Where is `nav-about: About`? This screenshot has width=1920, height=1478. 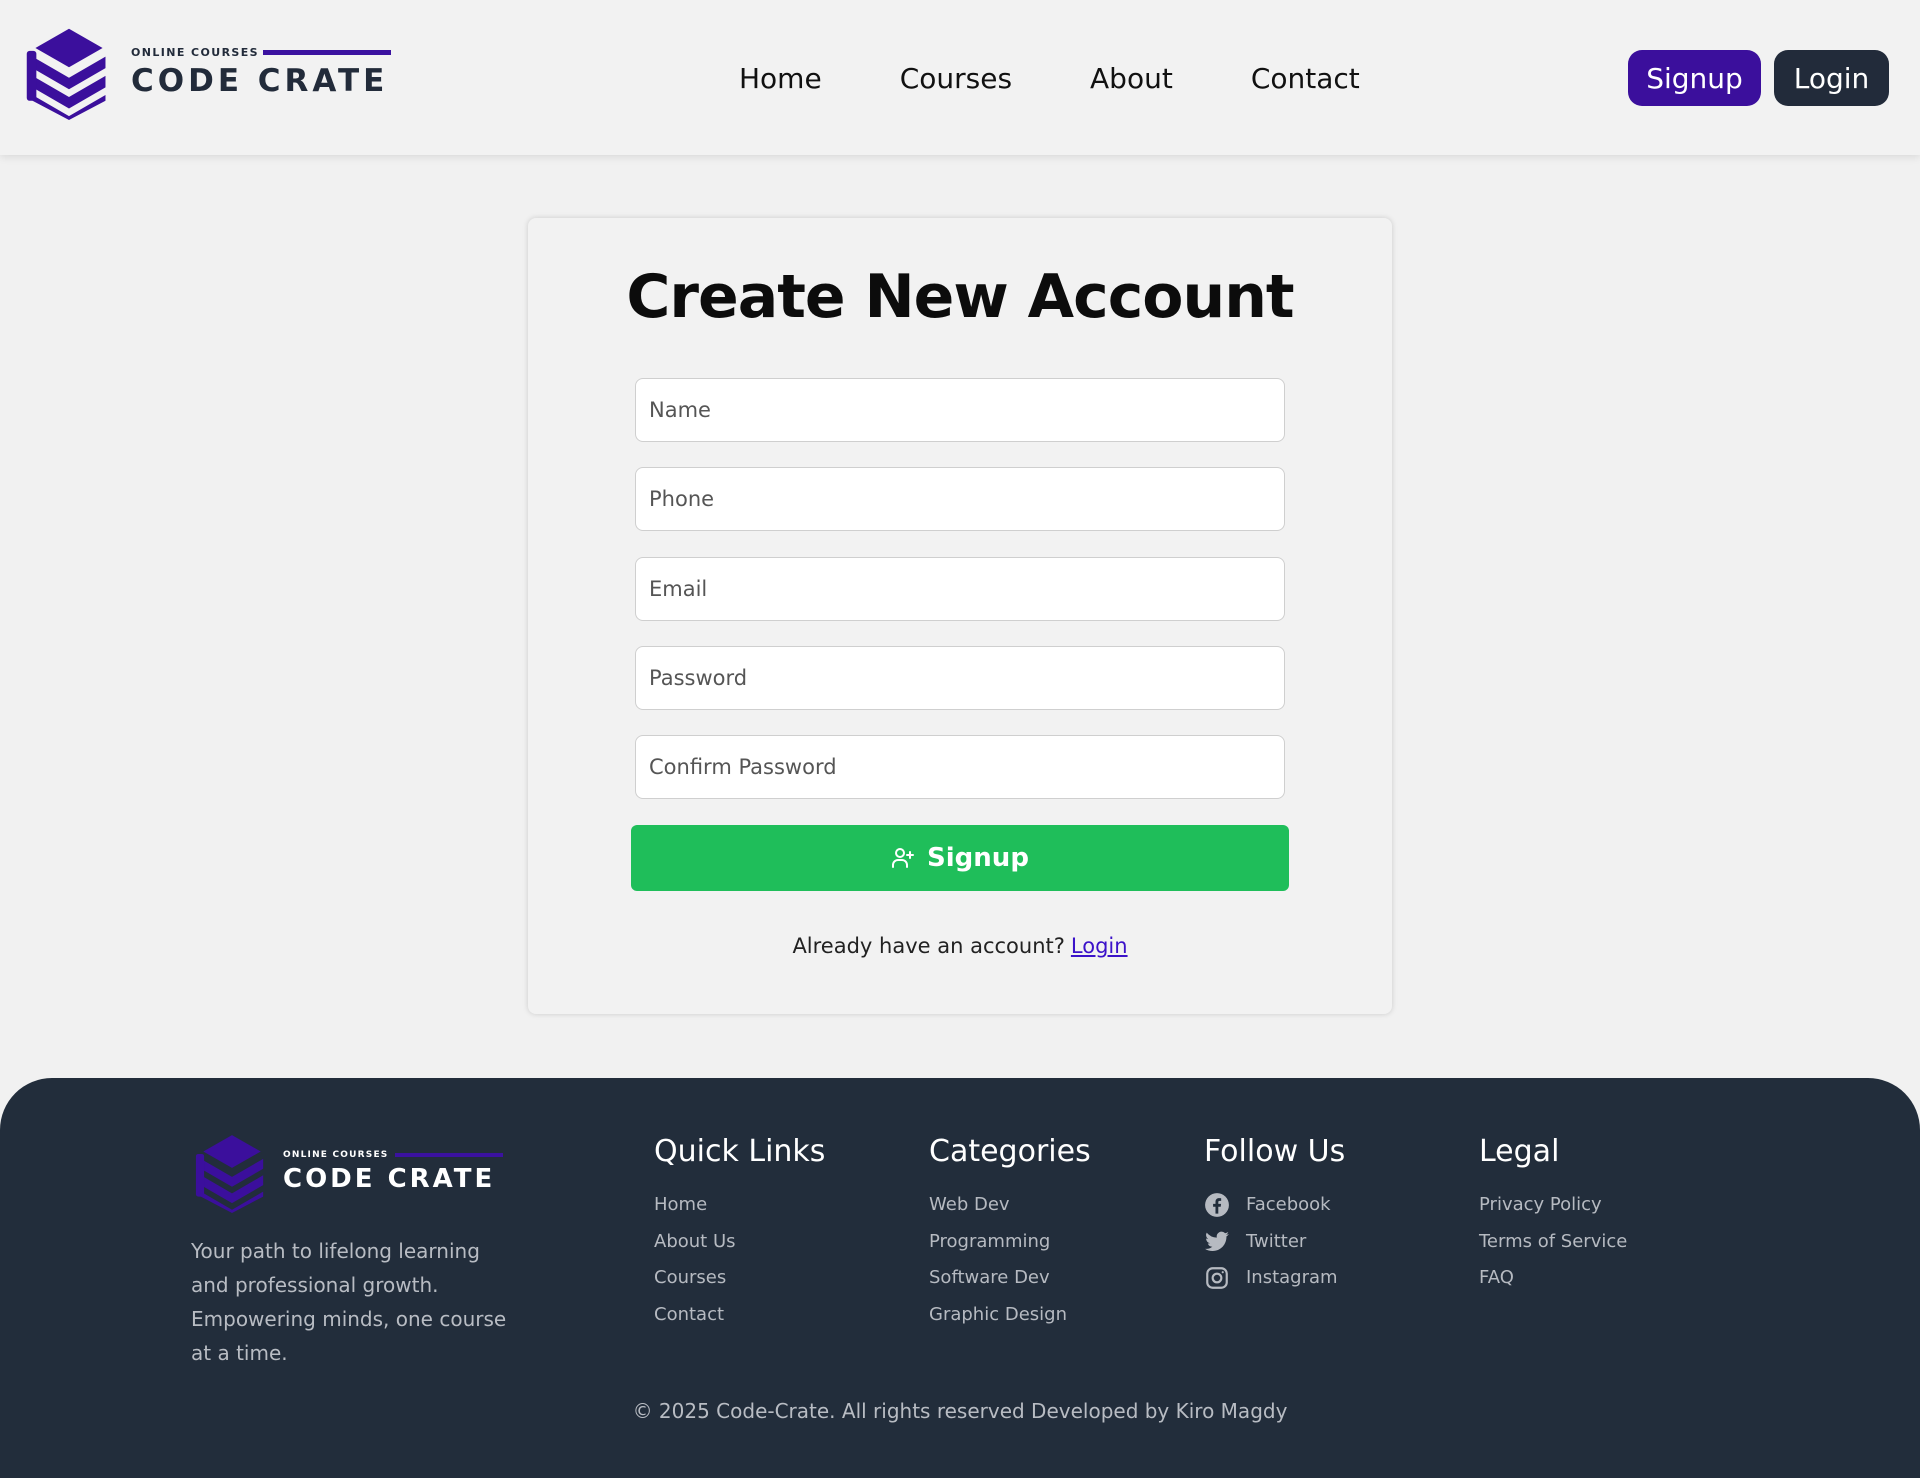
nav-about: About is located at coordinates (1131, 79).